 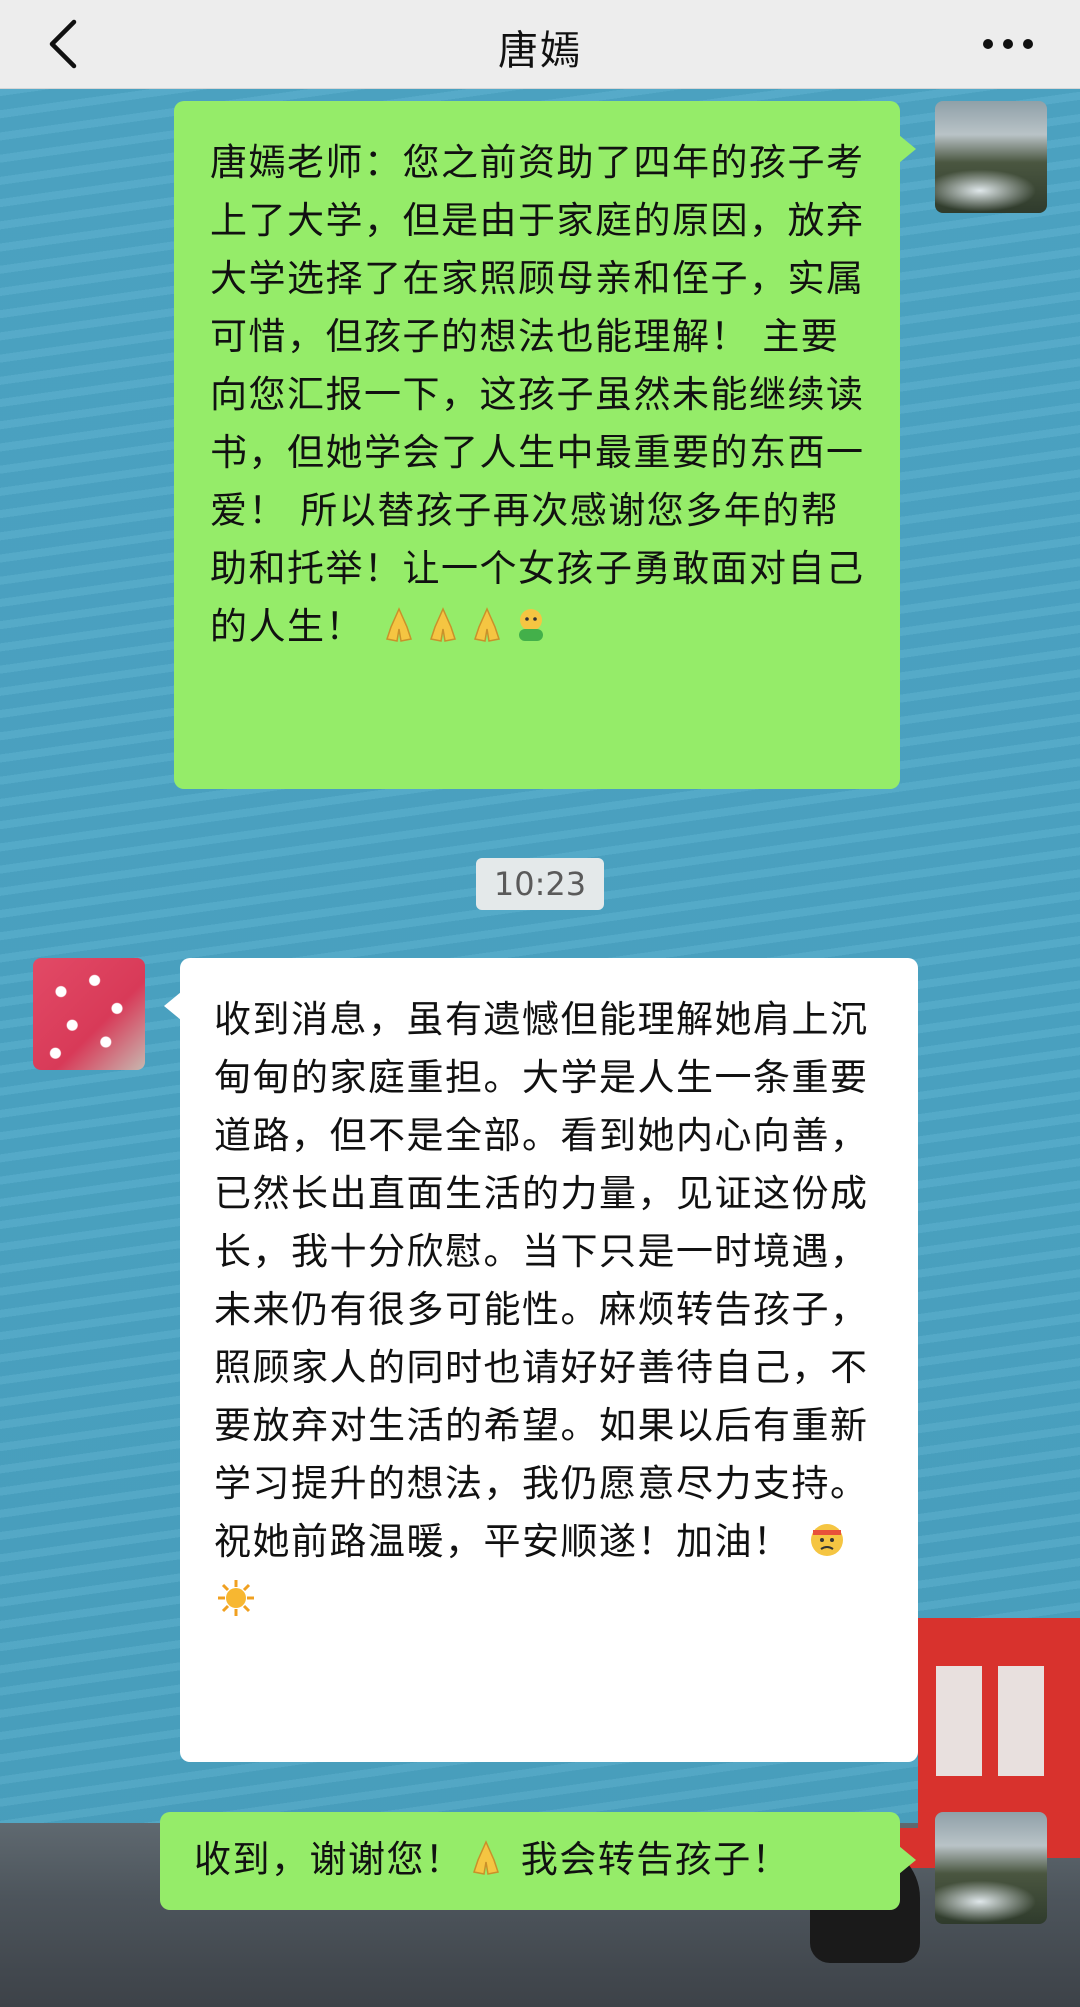 I want to click on avatar-contact, so click(x=89, y=1014).